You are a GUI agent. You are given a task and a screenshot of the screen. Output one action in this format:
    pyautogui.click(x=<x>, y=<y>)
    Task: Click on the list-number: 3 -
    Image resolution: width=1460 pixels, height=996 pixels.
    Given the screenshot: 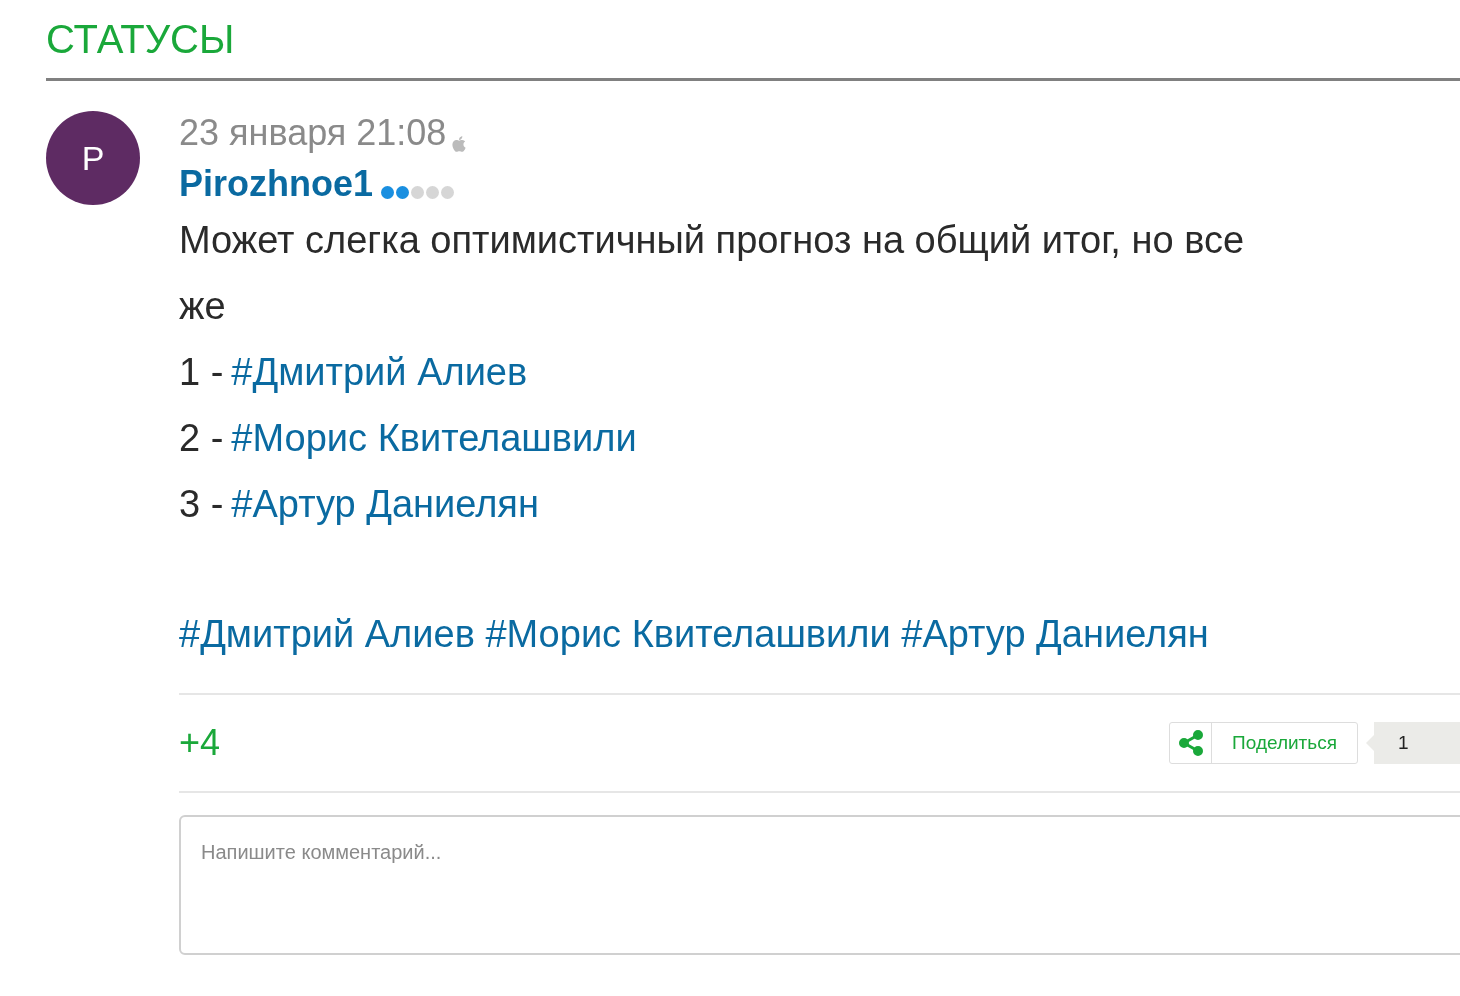 What is the action you would take?
    pyautogui.click(x=201, y=504)
    